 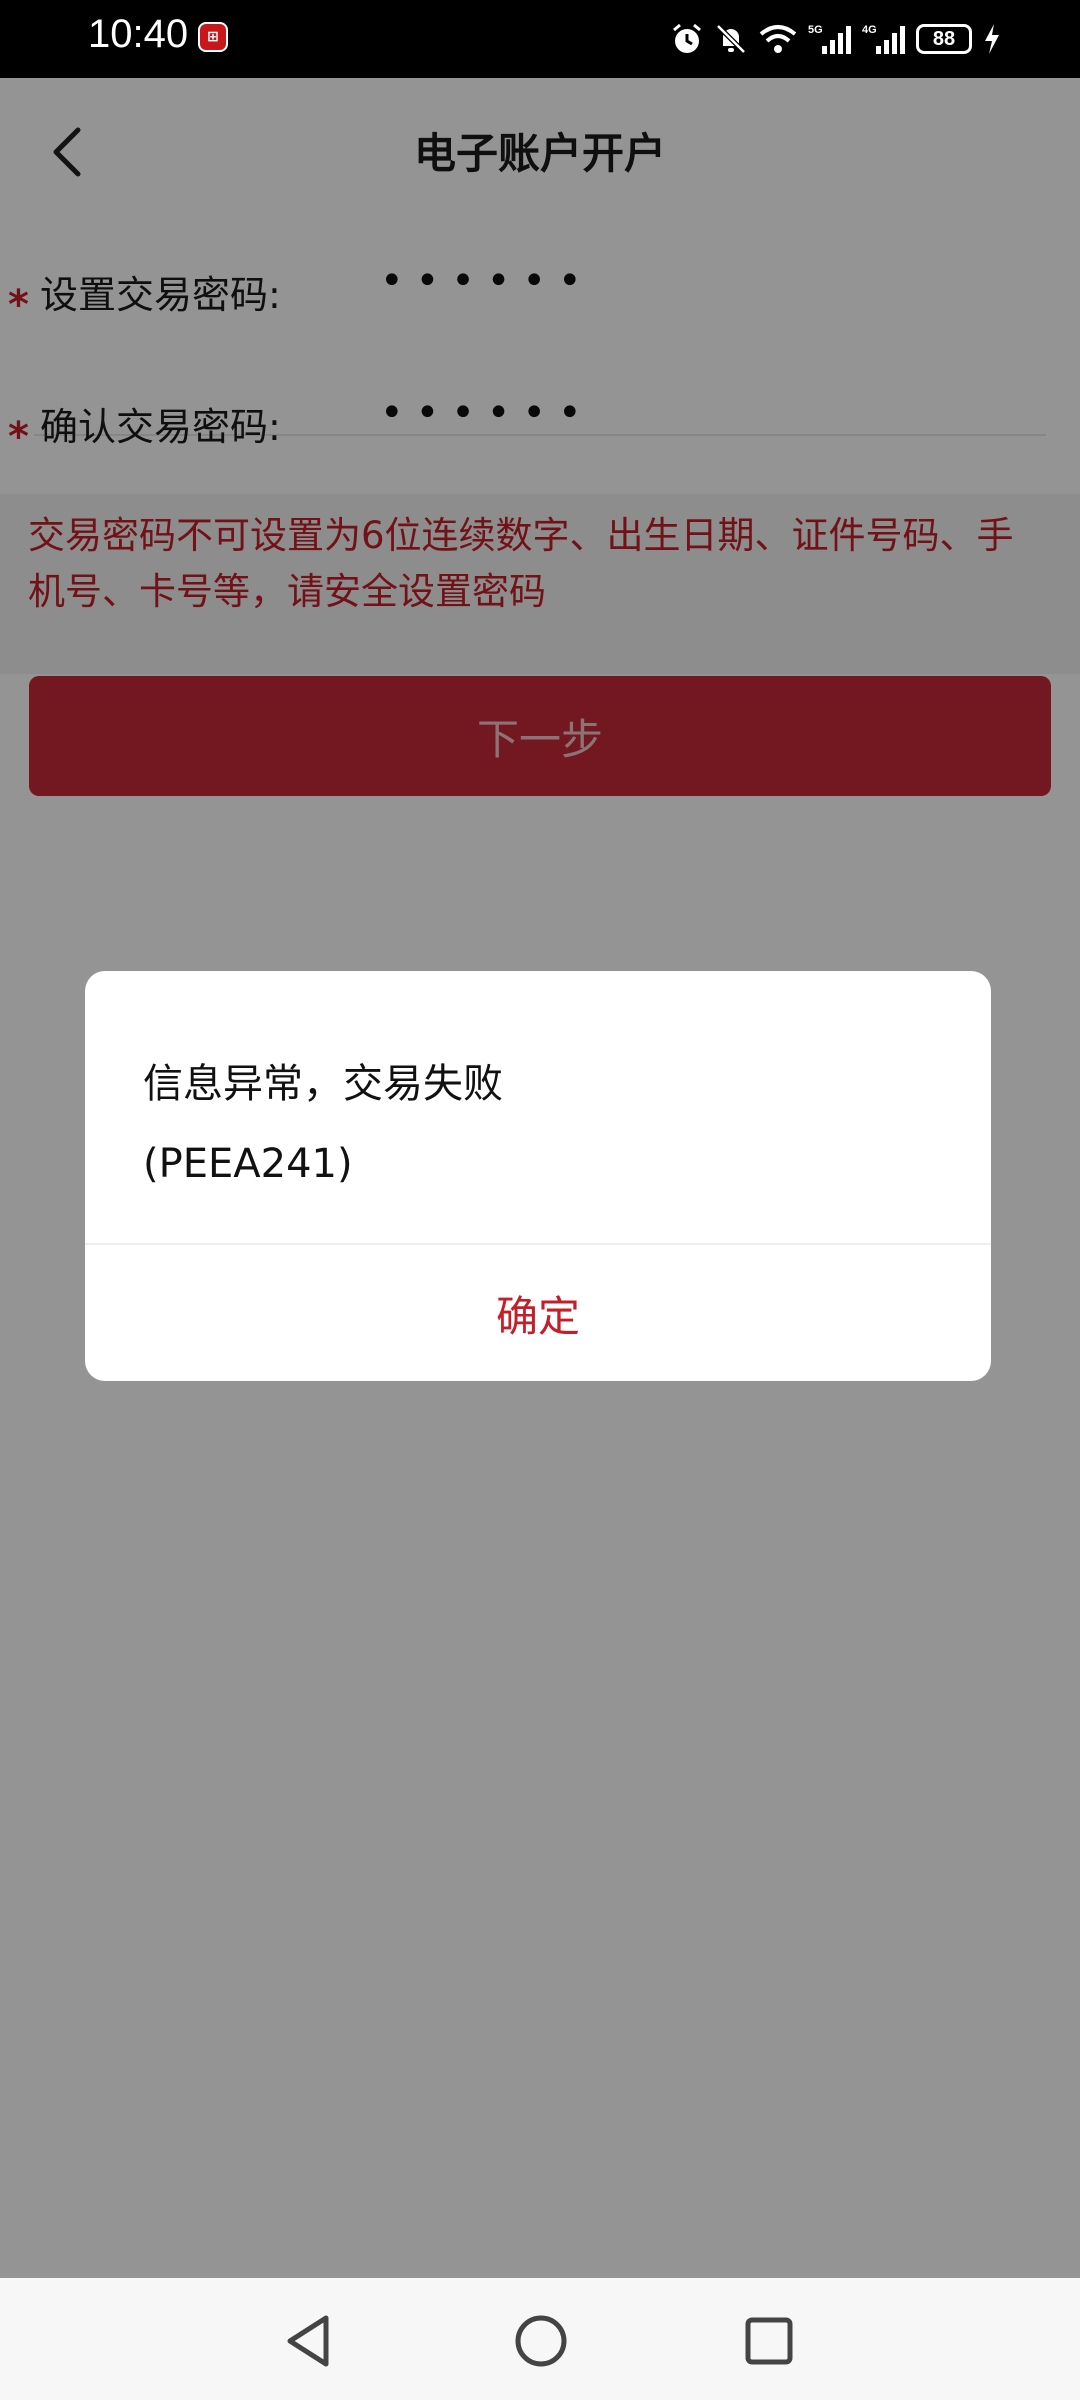 I want to click on signal-4g-icon: 4G, so click(x=883, y=39).